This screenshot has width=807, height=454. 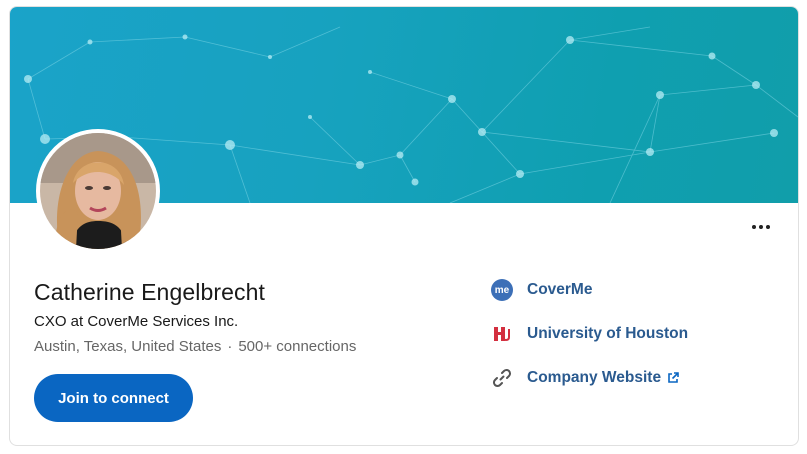 I want to click on profile-photo, so click(x=98, y=191).